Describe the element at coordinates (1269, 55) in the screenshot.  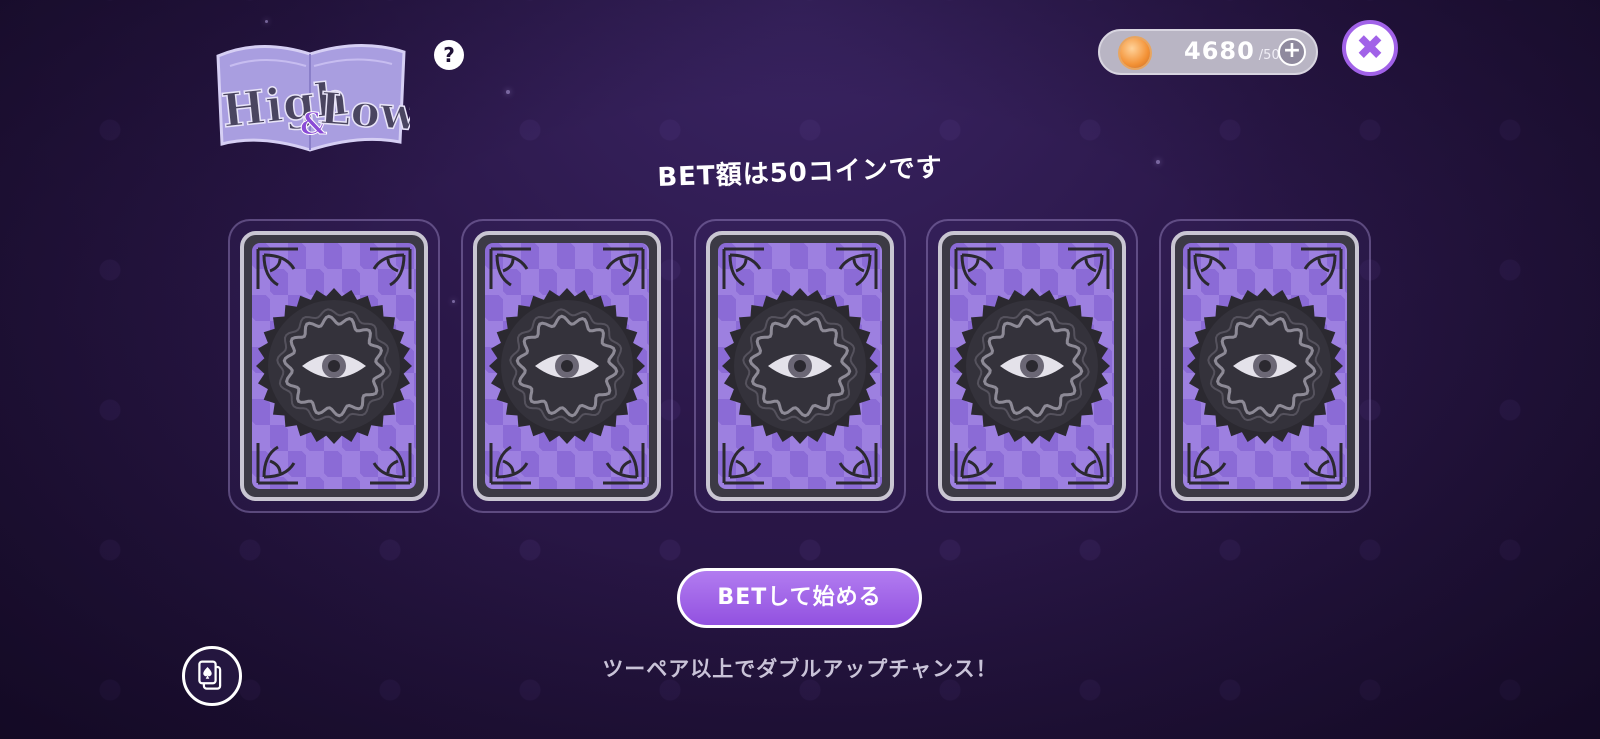
I see `coin-bet-amount: /50` at that location.